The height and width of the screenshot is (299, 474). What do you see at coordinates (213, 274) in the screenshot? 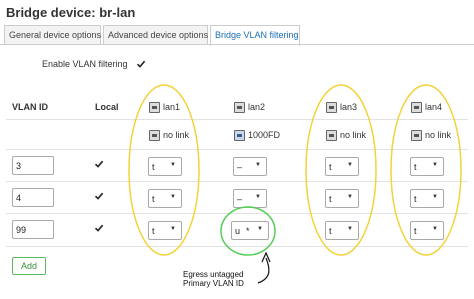
I see `annotation-line-1: Egress untagged` at bounding box center [213, 274].